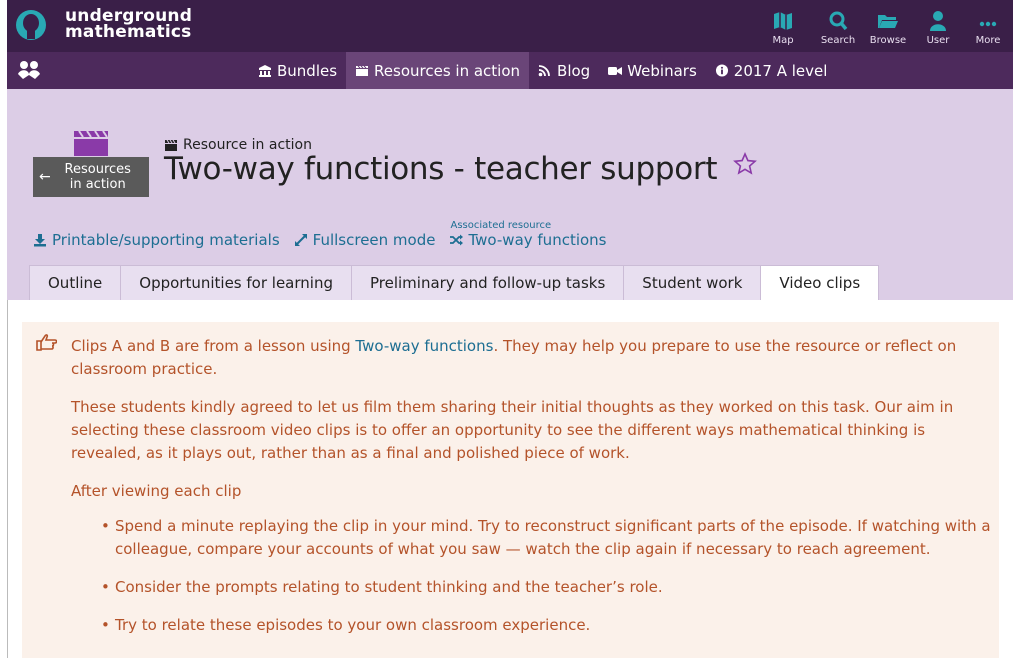 This screenshot has height=658, width=1013. Describe the element at coordinates (783, 21) in the screenshot. I see `map-icon` at that location.